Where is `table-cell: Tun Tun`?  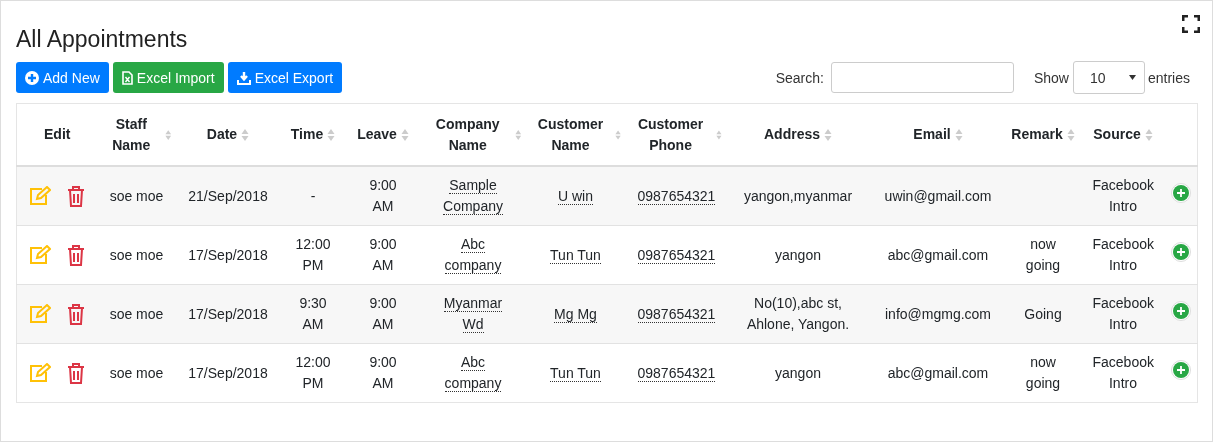
table-cell: Tun Tun is located at coordinates (575, 373).